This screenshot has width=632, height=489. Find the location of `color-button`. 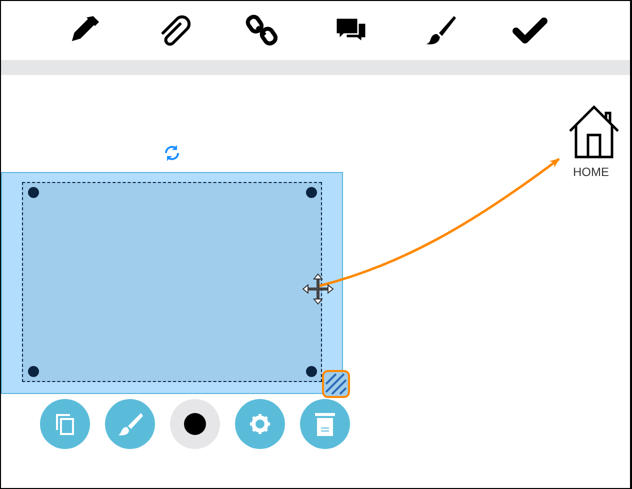

color-button is located at coordinates (195, 424).